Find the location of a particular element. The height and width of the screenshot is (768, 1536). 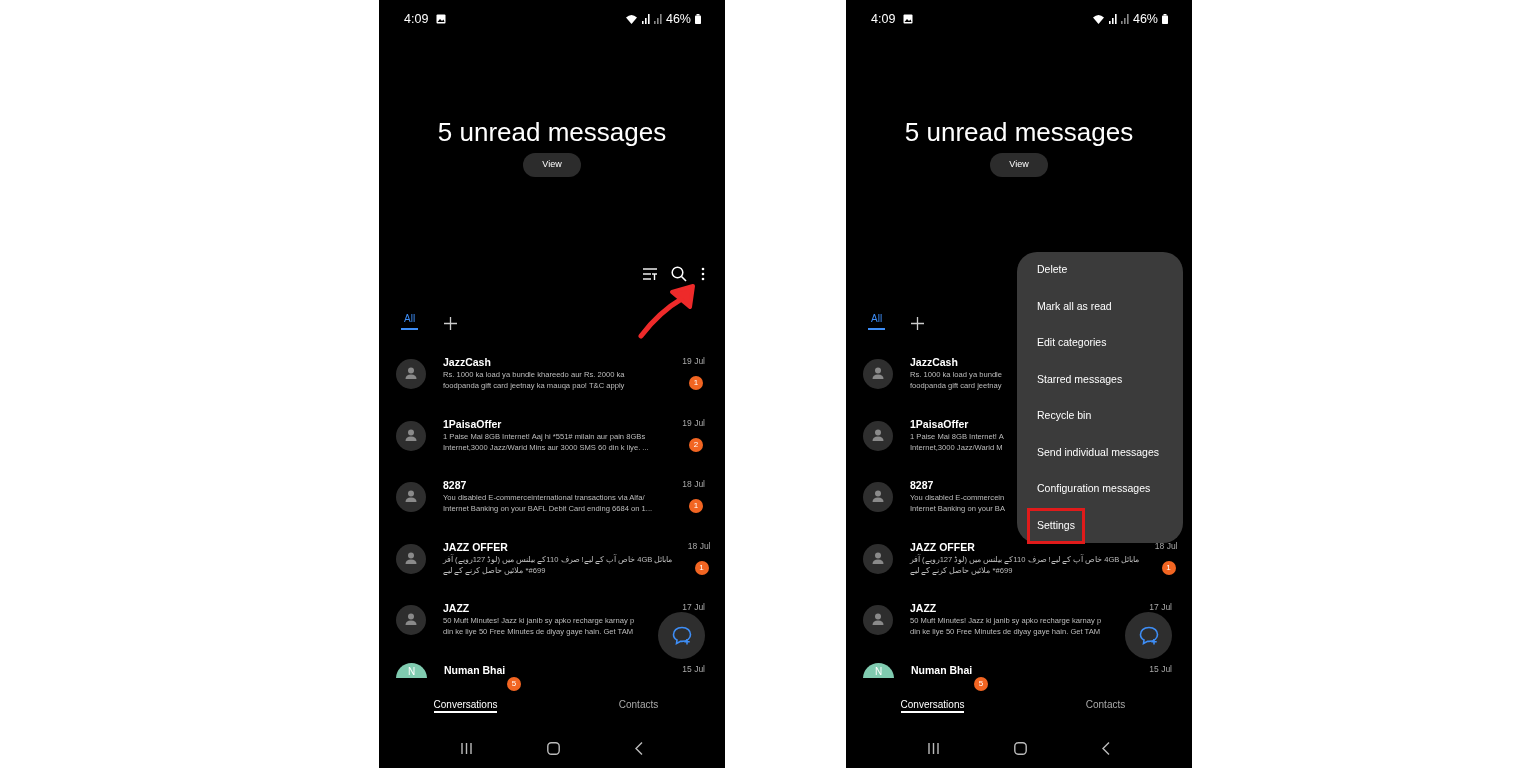

menu-item: Settings is located at coordinates (1056, 525).